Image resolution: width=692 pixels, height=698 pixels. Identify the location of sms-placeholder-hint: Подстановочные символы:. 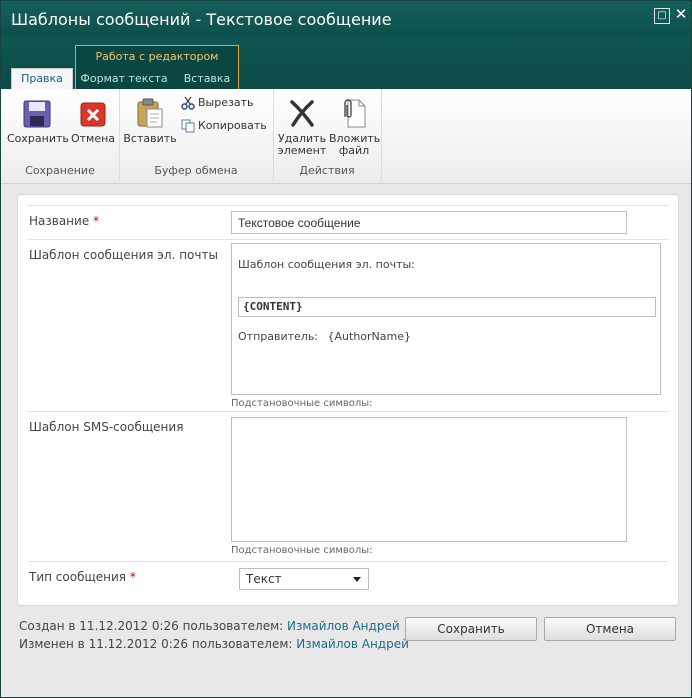
(302, 550).